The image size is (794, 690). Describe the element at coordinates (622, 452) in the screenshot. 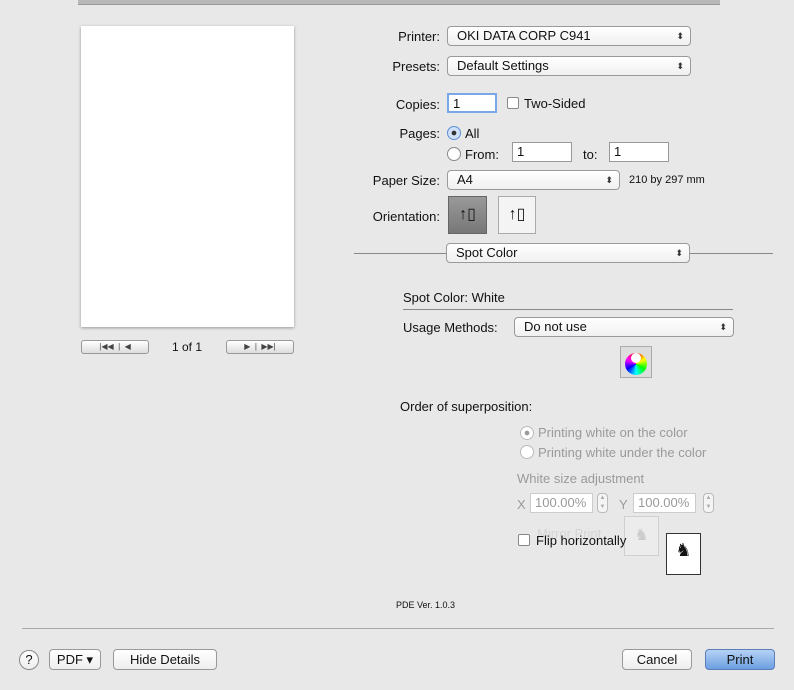

I see `white-under-color-label: Printing white under the color` at that location.